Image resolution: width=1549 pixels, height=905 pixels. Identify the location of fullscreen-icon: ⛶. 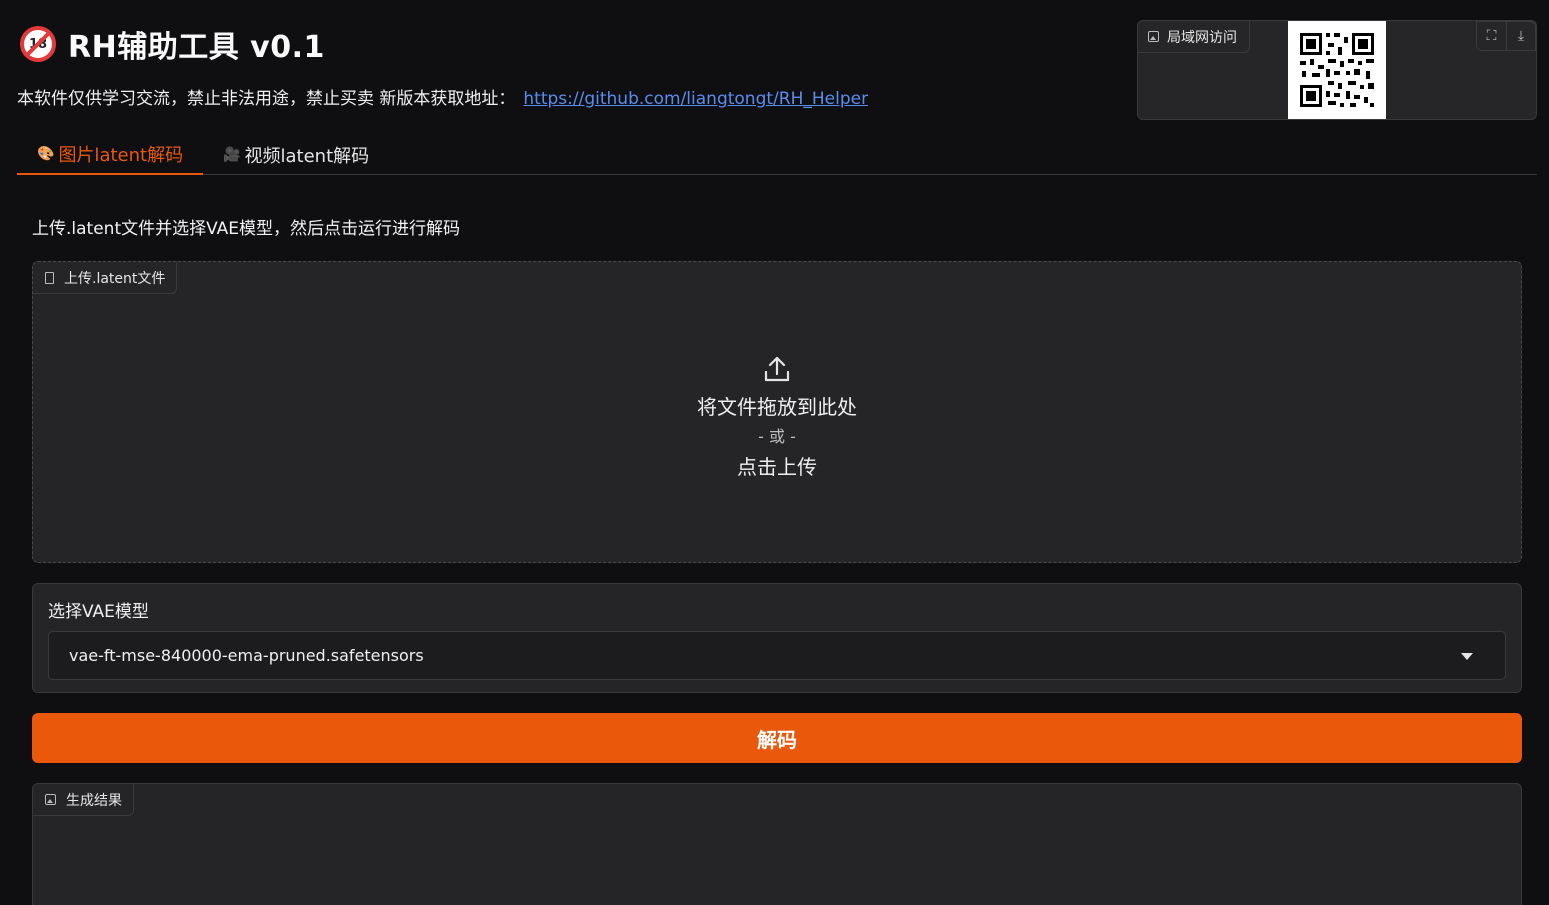
(1491, 36).